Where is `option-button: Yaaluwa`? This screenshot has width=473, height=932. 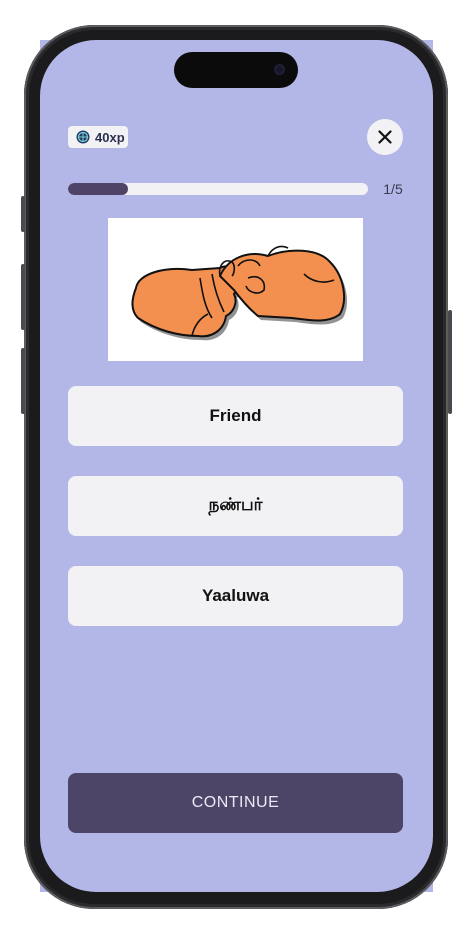
option-button: Yaaluwa is located at coordinates (235, 596).